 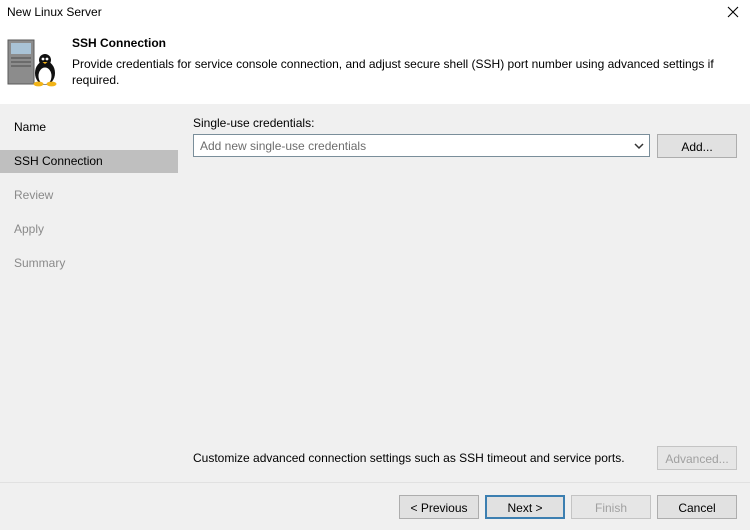 I want to click on close-icon, so click(x=733, y=12).